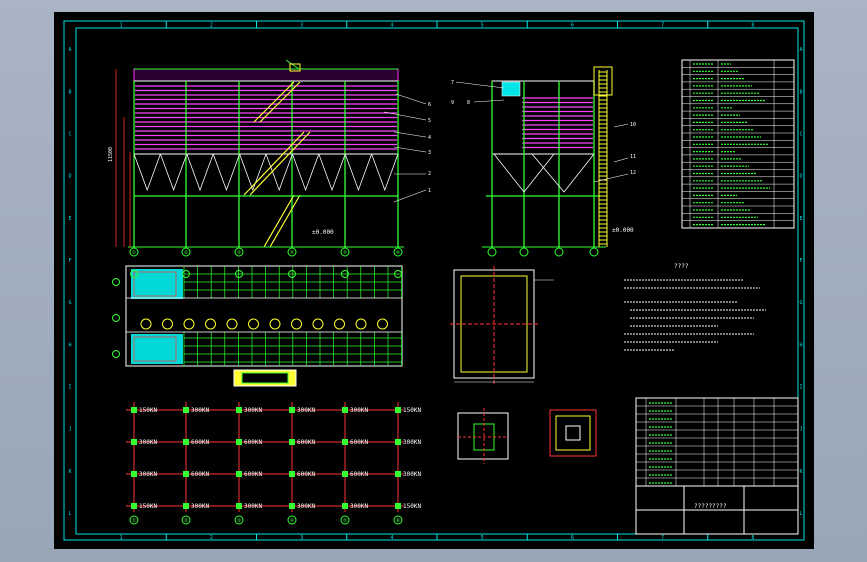 The width and height of the screenshot is (867, 562). Describe the element at coordinates (603, 81) in the screenshot. I see `ladder-cage` at that location.